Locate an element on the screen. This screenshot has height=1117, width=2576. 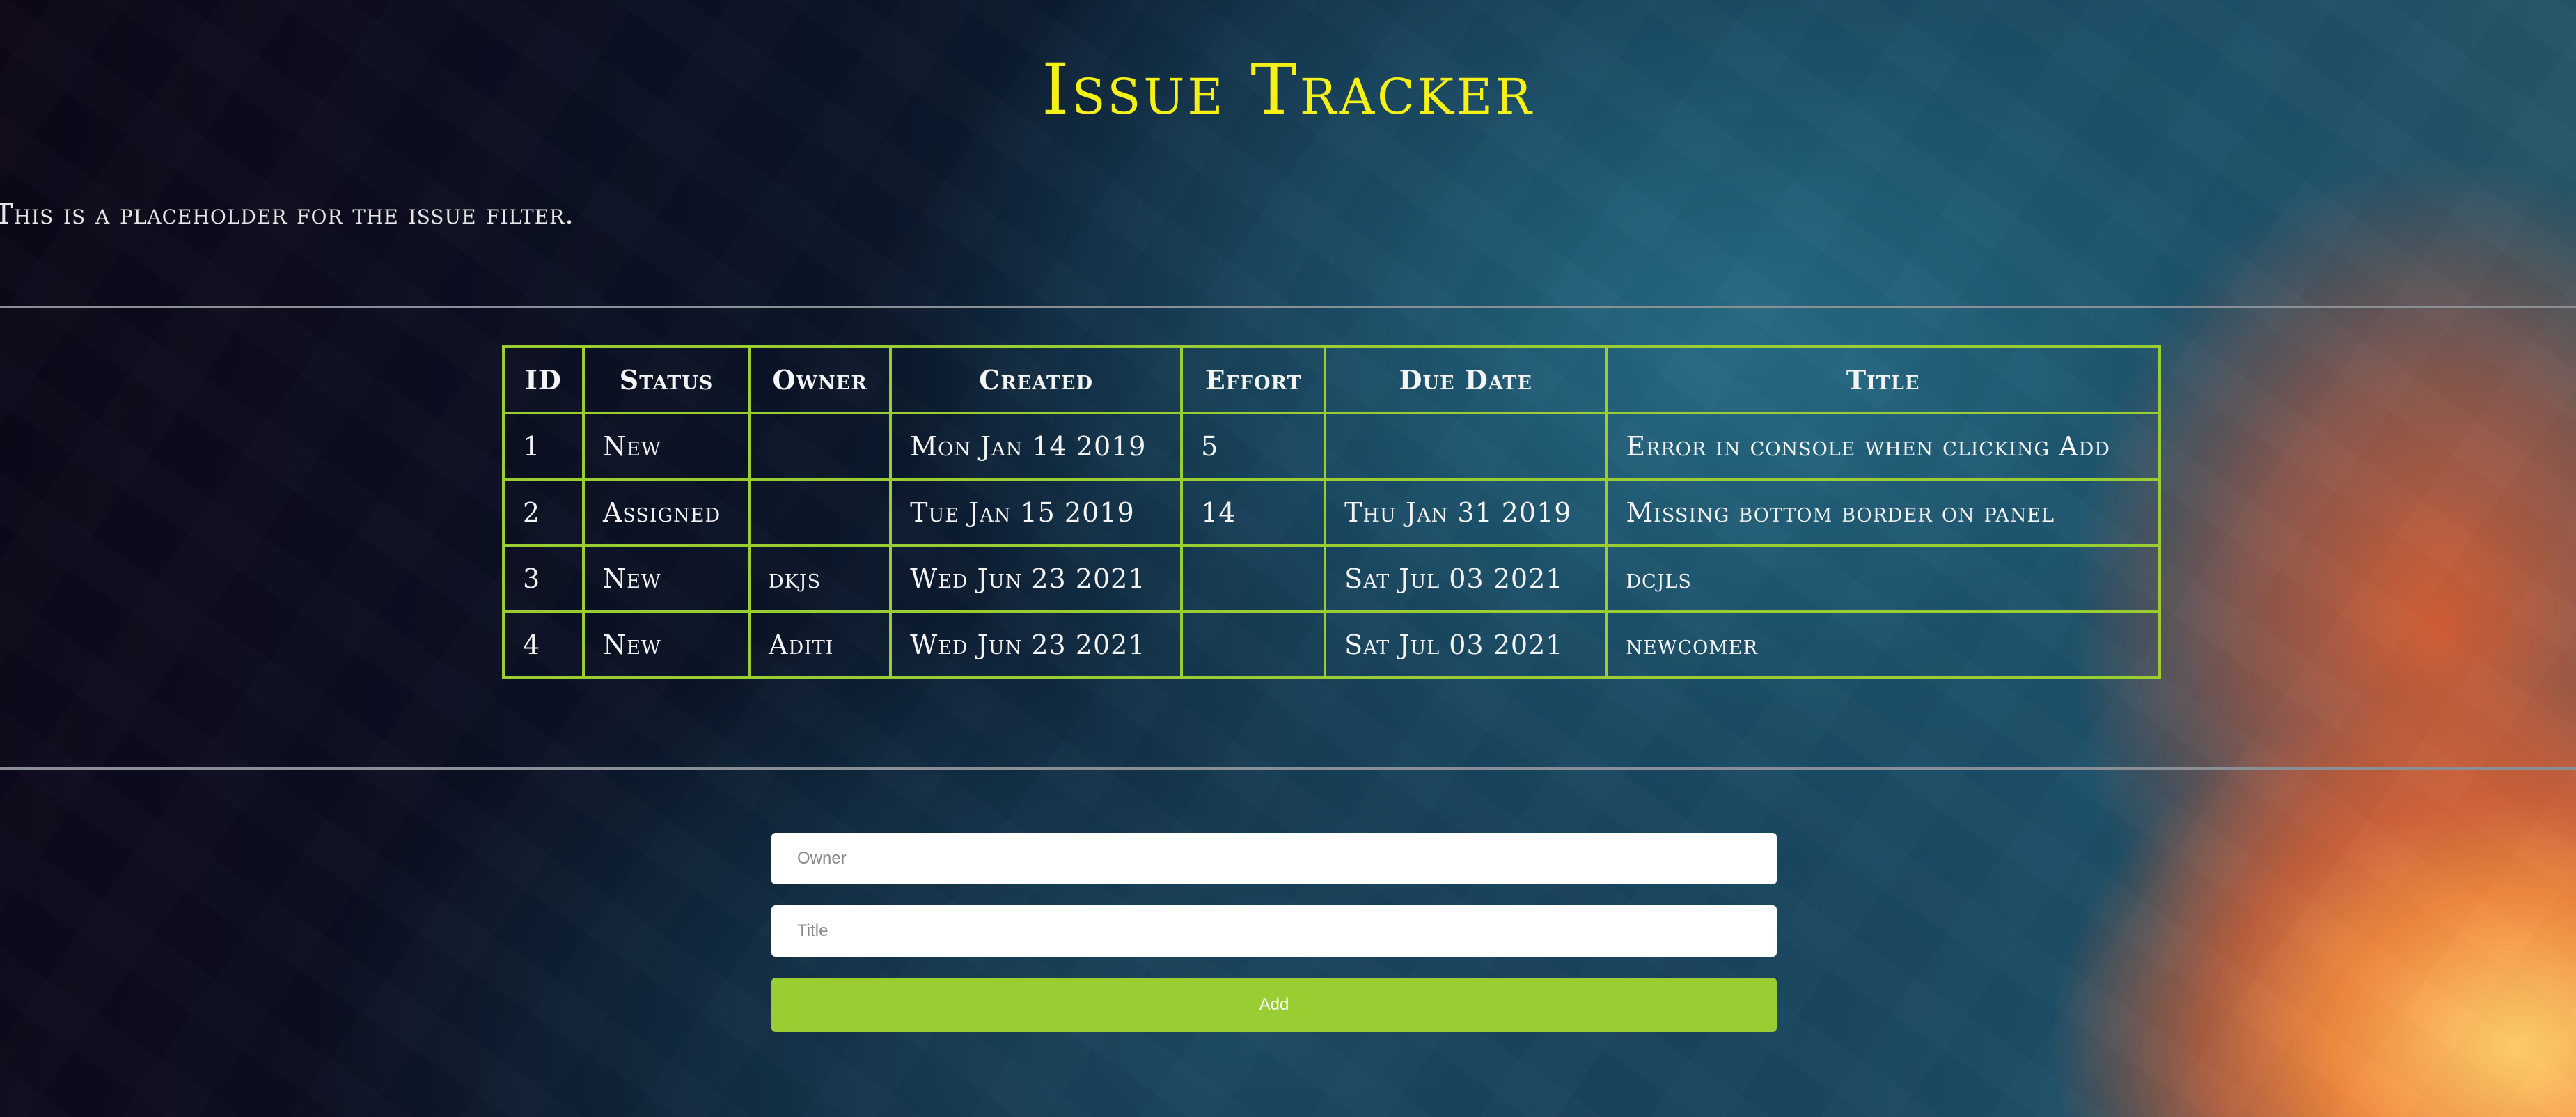
cell-title: Error in console when clicking Add is located at coordinates (1883, 446).